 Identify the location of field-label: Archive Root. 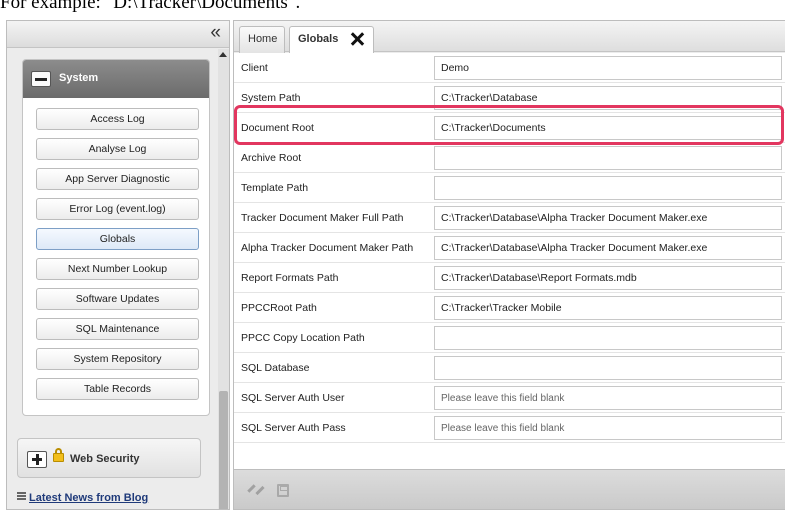
(271, 158).